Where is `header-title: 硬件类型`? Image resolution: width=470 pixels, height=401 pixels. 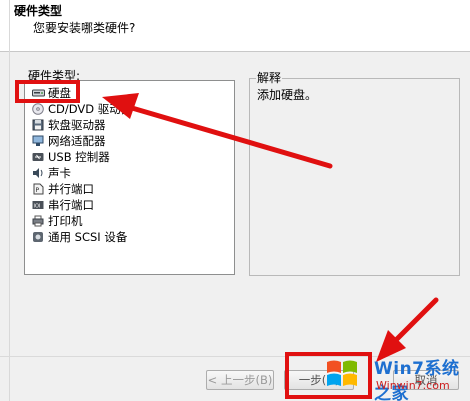 header-title: 硬件类型 is located at coordinates (38, 11).